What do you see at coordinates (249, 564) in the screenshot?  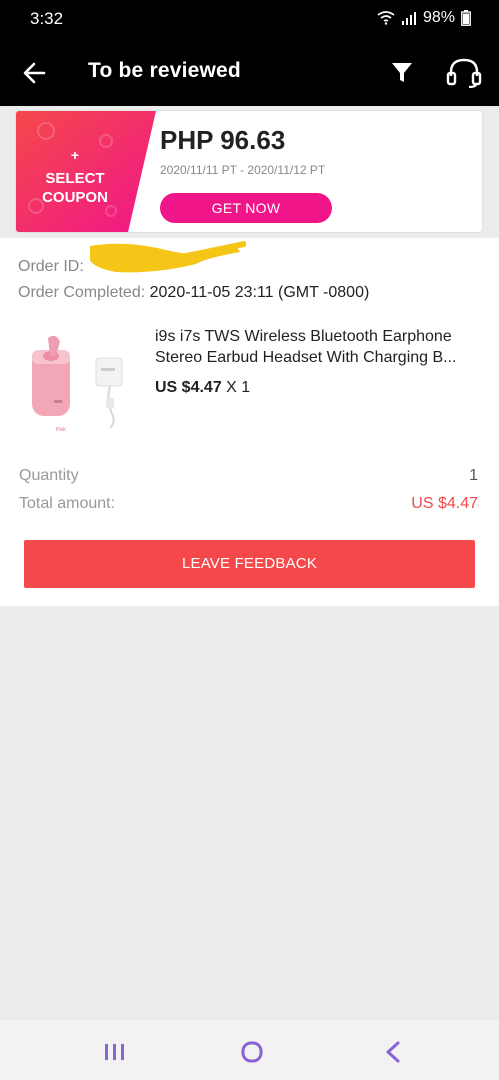 I see `leave-feedback-button: LEAVE FEEDBACK` at bounding box center [249, 564].